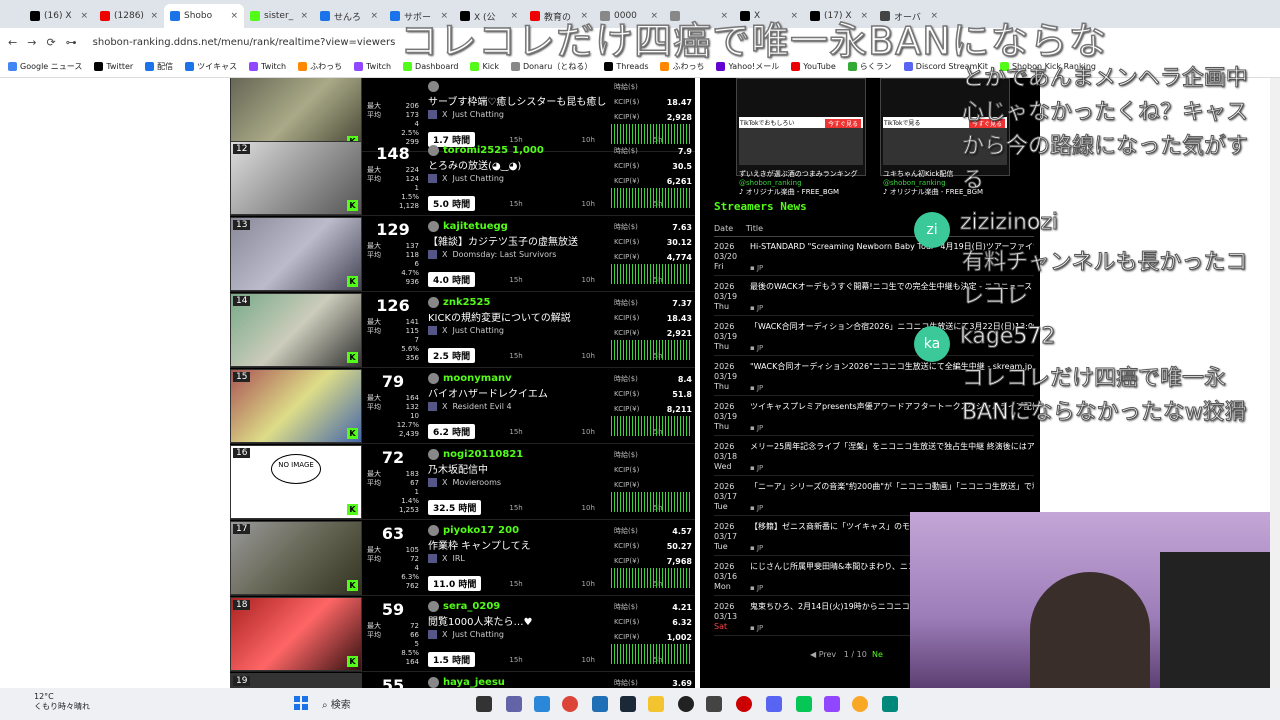  I want to click on tab-0: (16) X ×, so click(59, 16).